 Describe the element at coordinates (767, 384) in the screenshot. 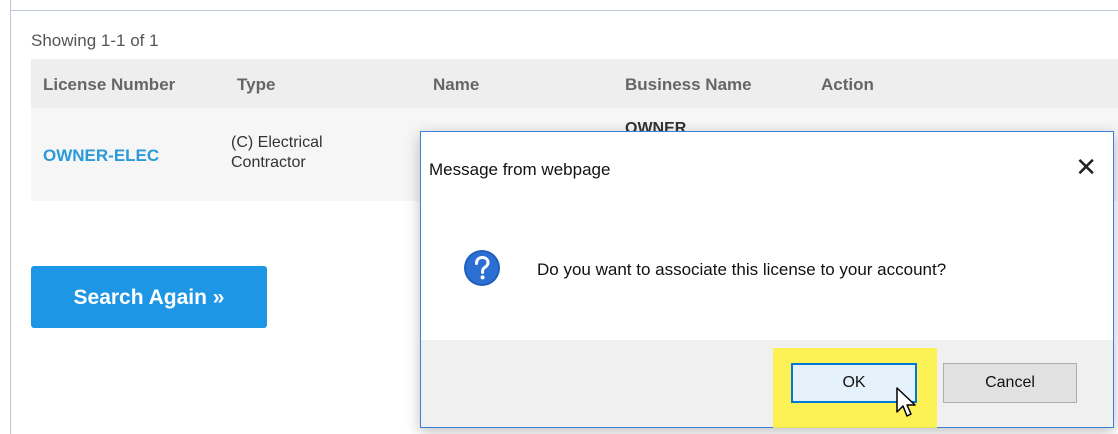

I see `dialog-footer: OK Cancel` at that location.